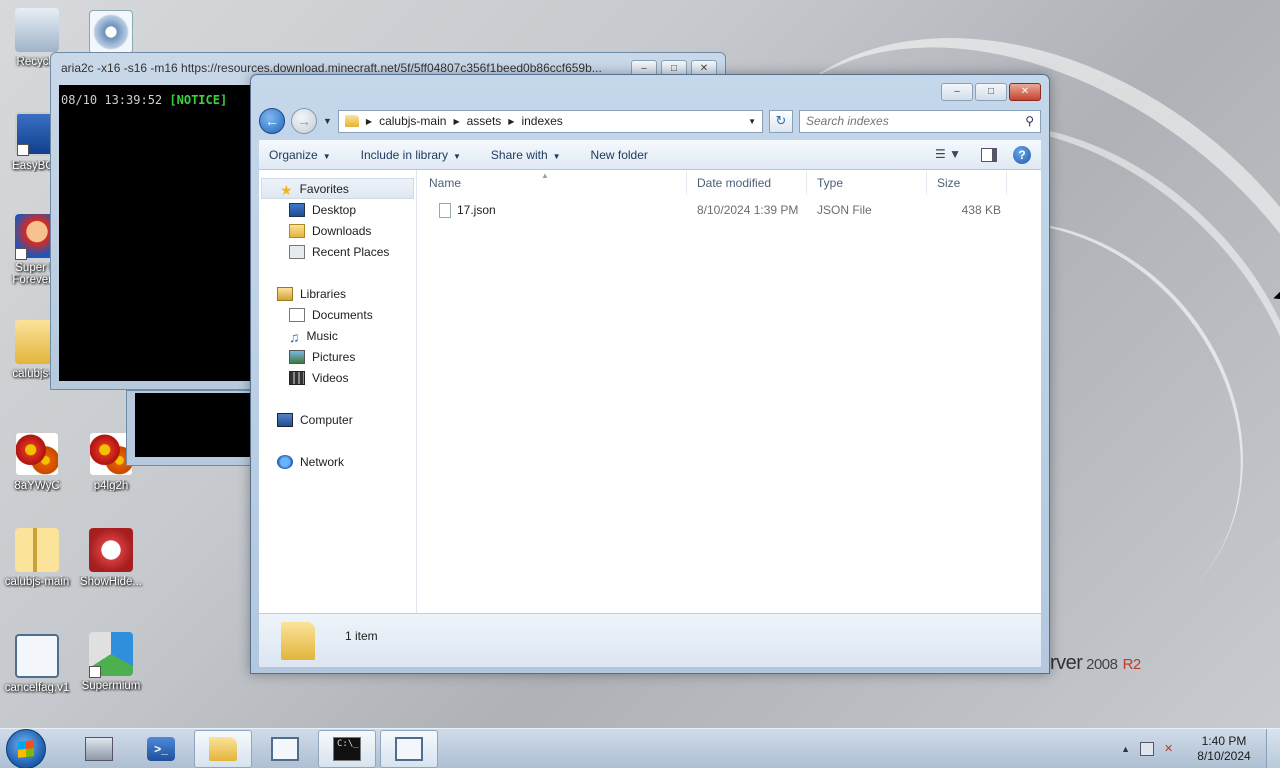 This screenshot has height=768, width=1280. I want to click on search-box: ⚲, so click(920, 121).